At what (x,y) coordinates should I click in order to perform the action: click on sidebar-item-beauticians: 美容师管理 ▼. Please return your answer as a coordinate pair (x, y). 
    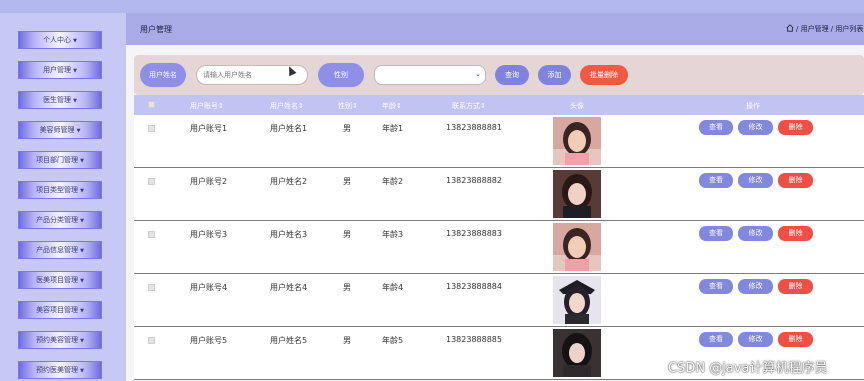
    Looking at the image, I should click on (60, 130).